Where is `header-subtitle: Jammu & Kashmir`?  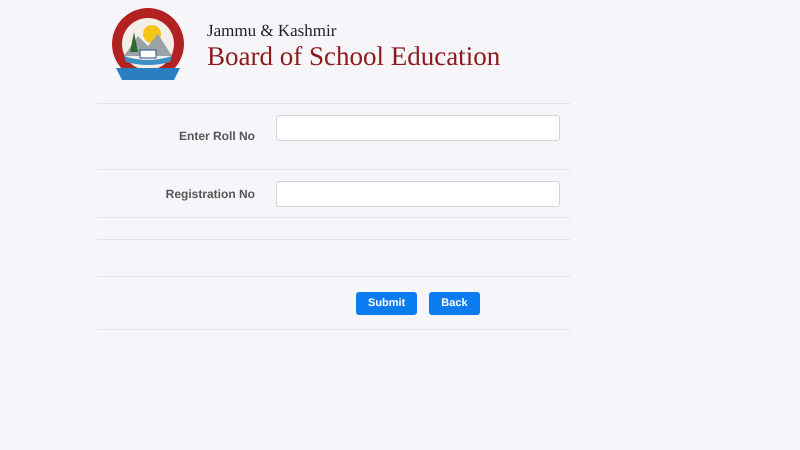 header-subtitle: Jammu & Kashmir is located at coordinates (272, 30).